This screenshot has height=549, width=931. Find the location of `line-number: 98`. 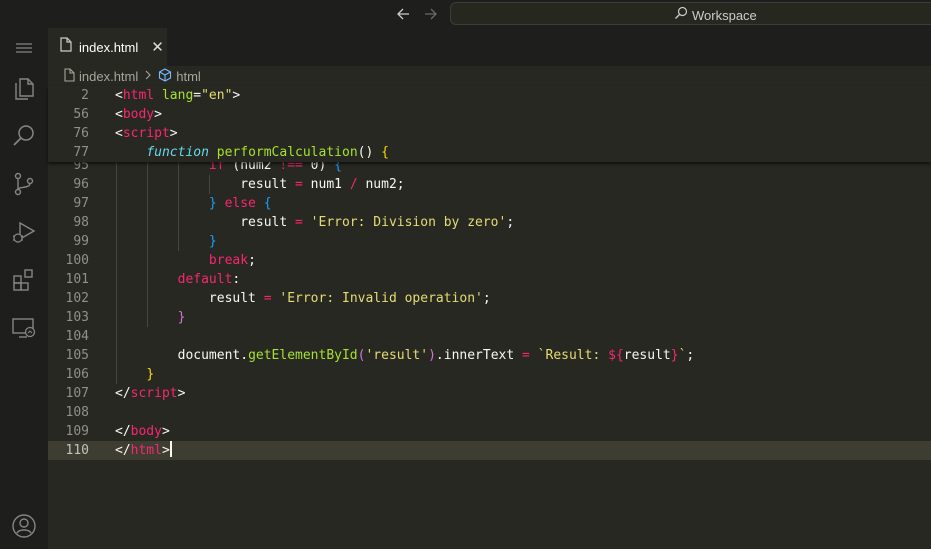

line-number: 98 is located at coordinates (81, 222).